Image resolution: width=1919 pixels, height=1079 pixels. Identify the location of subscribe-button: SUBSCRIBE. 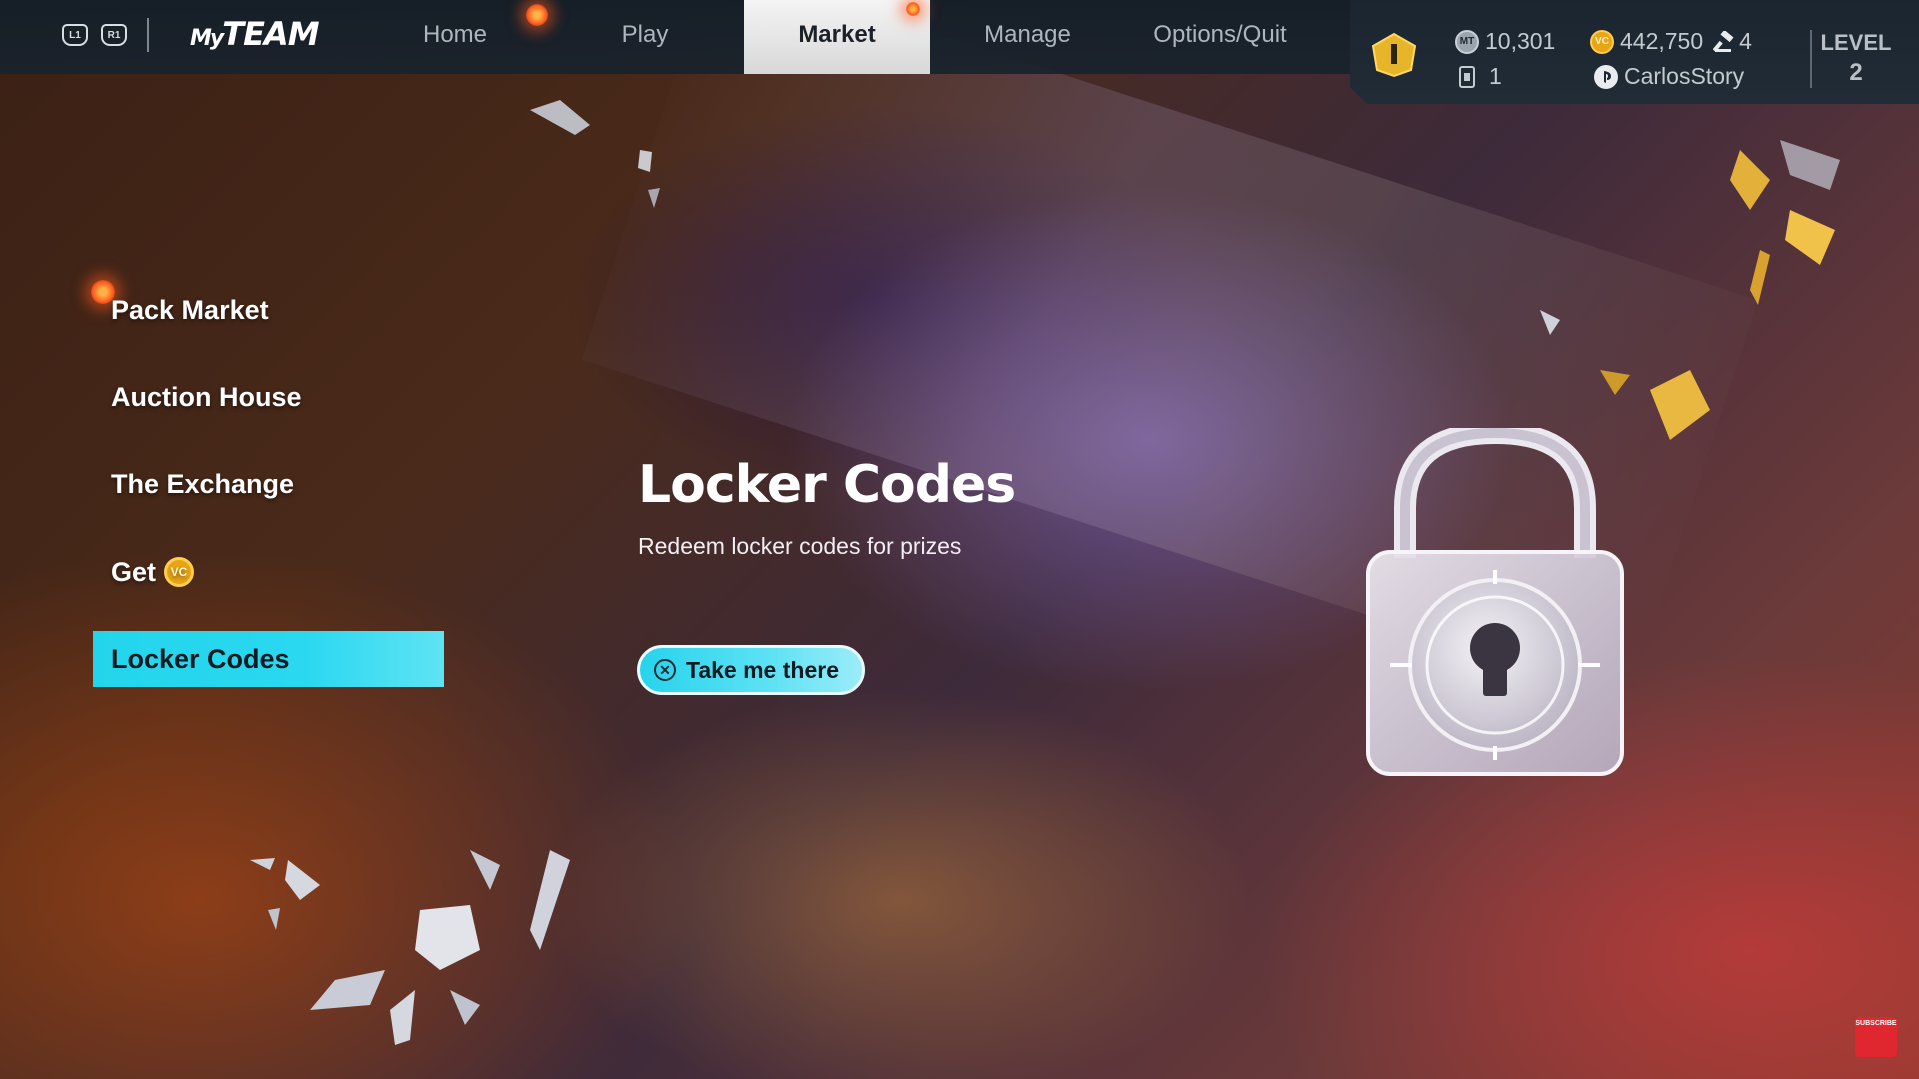
(1876, 1037).